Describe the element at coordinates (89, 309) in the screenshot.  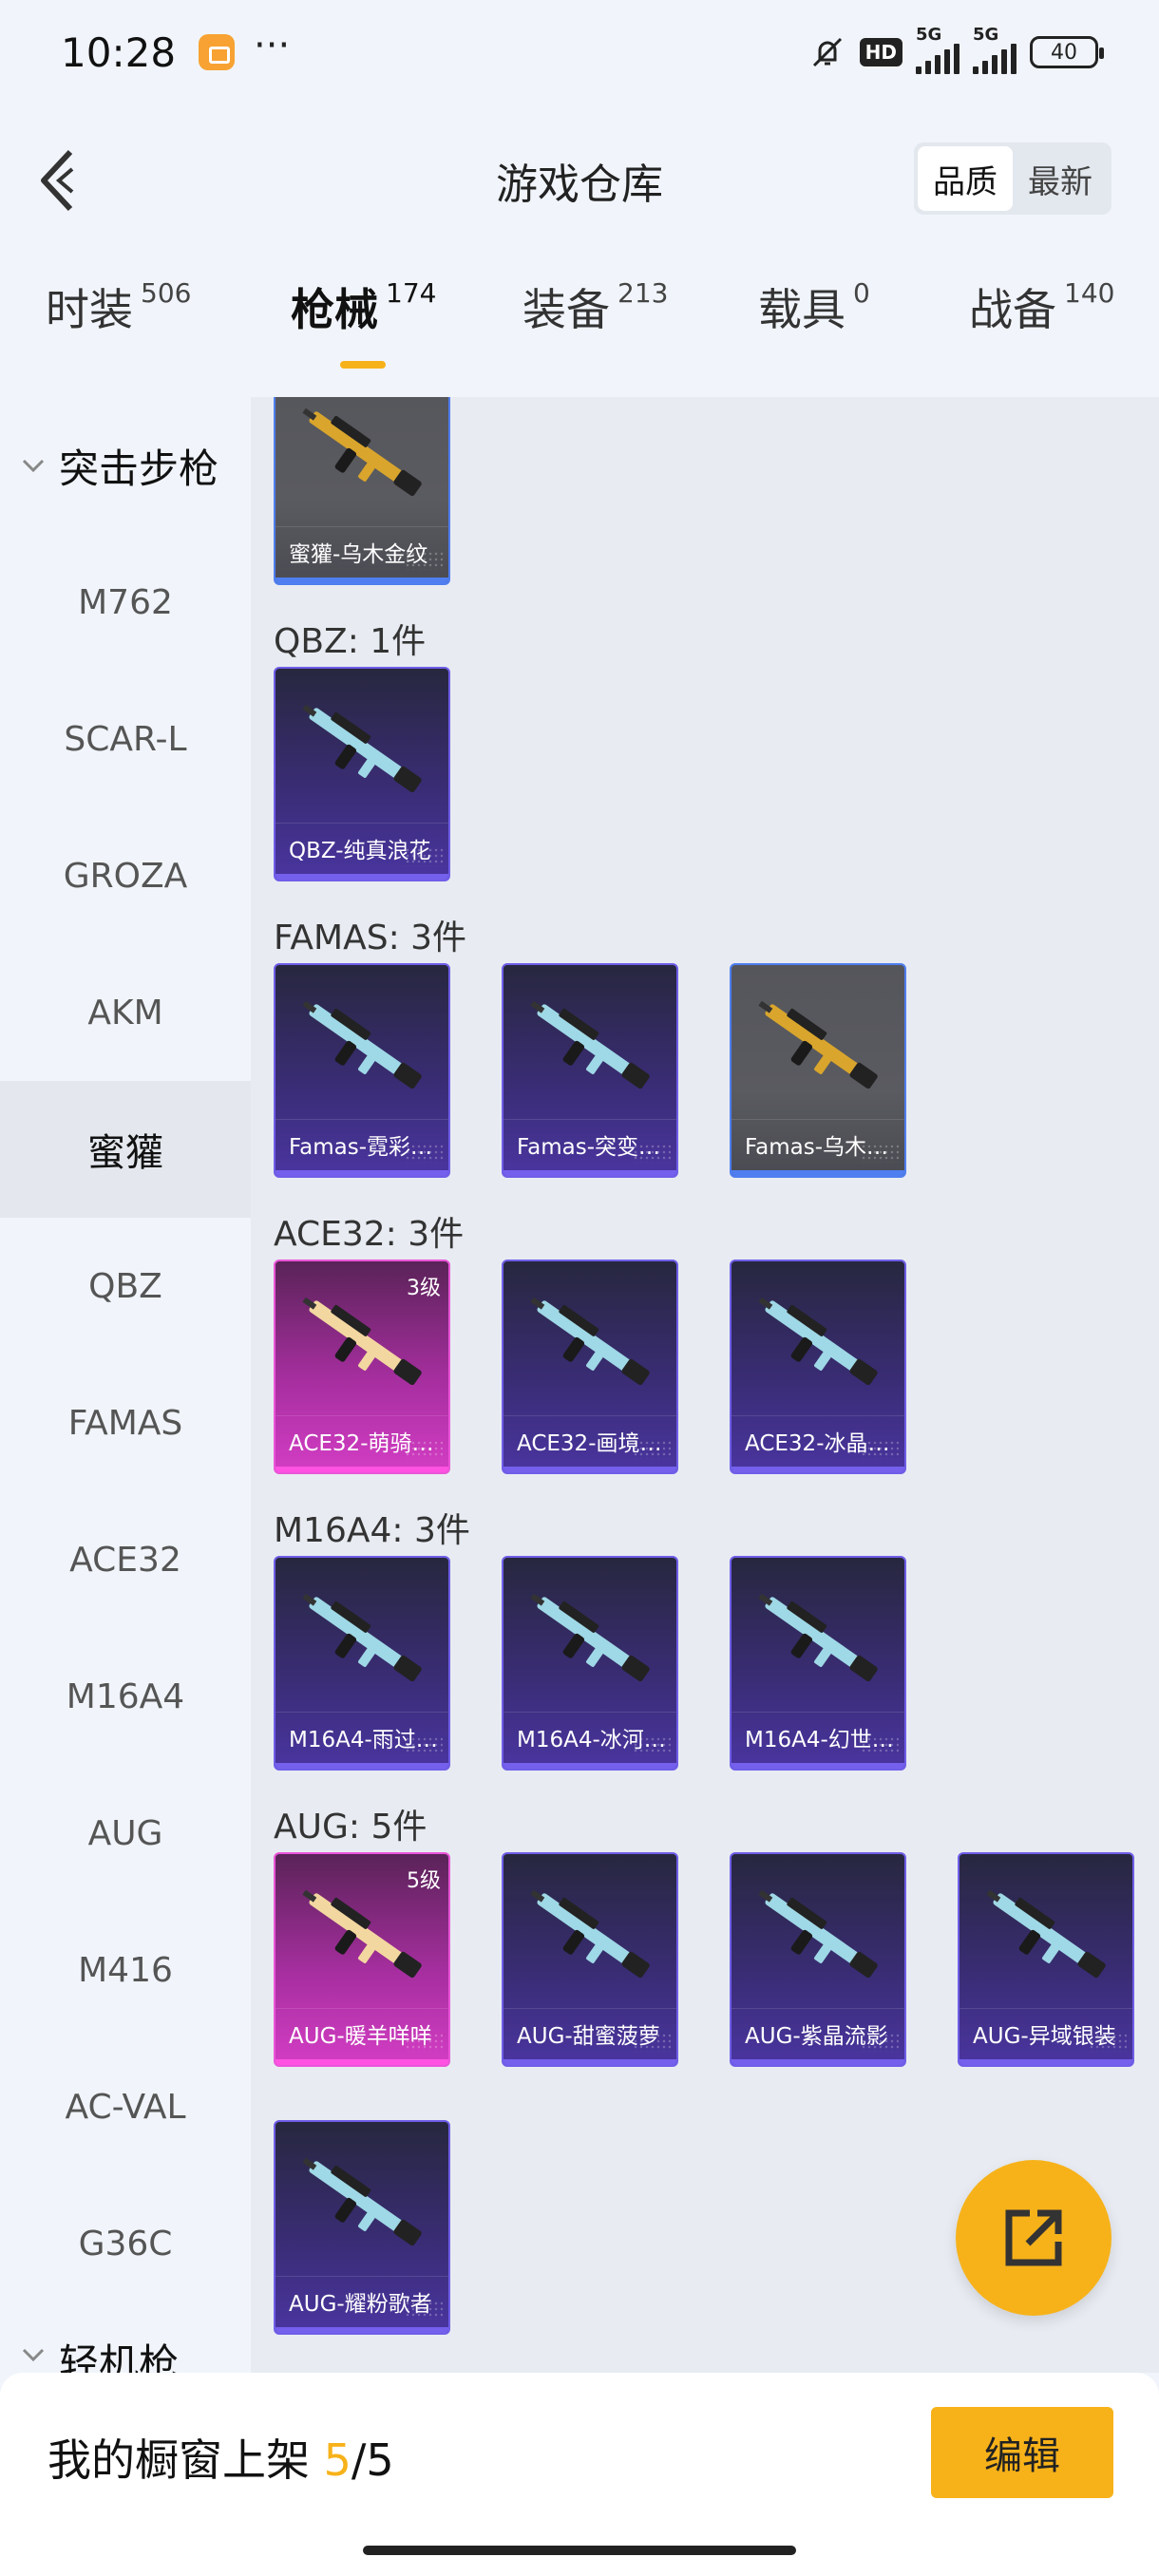
I see `tab-label: 时装` at that location.